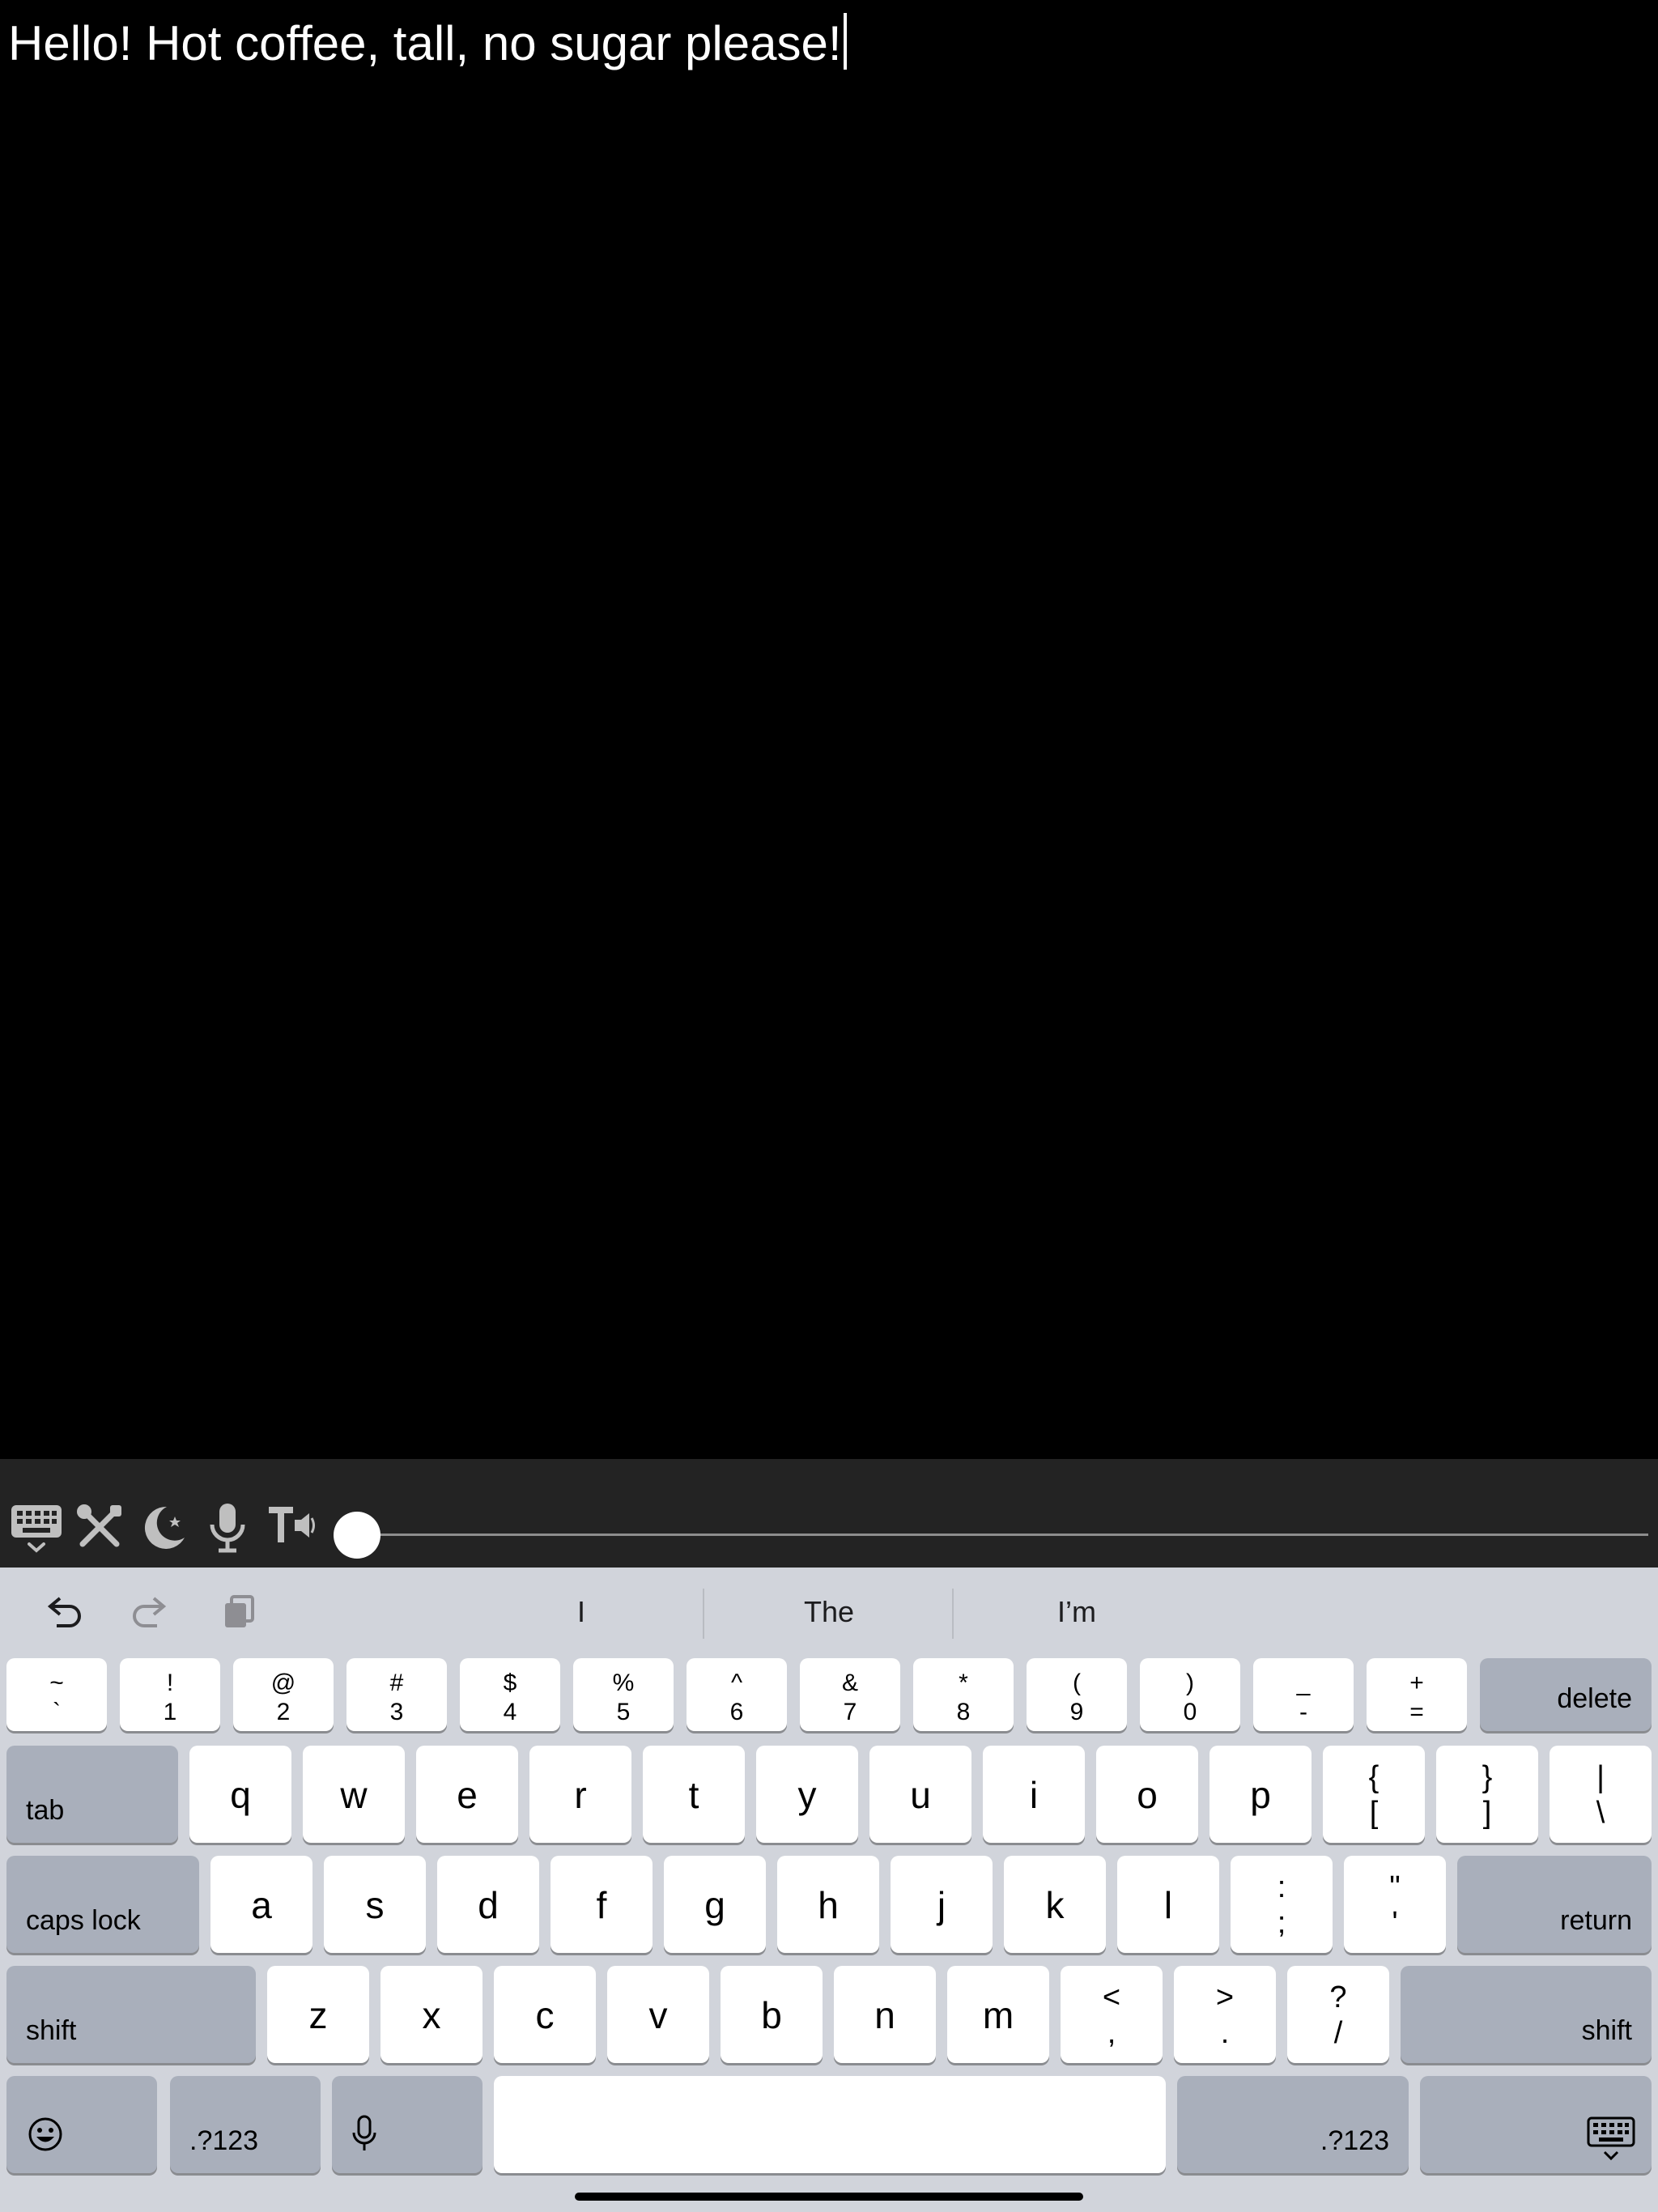 The height and width of the screenshot is (2212, 1658). I want to click on key-backtick: ~ `, so click(56, 1695).